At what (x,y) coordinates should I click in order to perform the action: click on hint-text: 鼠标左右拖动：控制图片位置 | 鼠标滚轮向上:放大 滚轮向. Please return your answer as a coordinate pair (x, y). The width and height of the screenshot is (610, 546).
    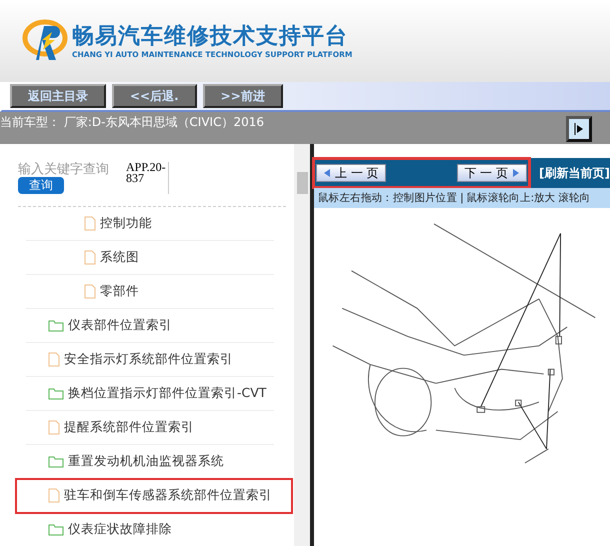
    Looking at the image, I should click on (462, 198).